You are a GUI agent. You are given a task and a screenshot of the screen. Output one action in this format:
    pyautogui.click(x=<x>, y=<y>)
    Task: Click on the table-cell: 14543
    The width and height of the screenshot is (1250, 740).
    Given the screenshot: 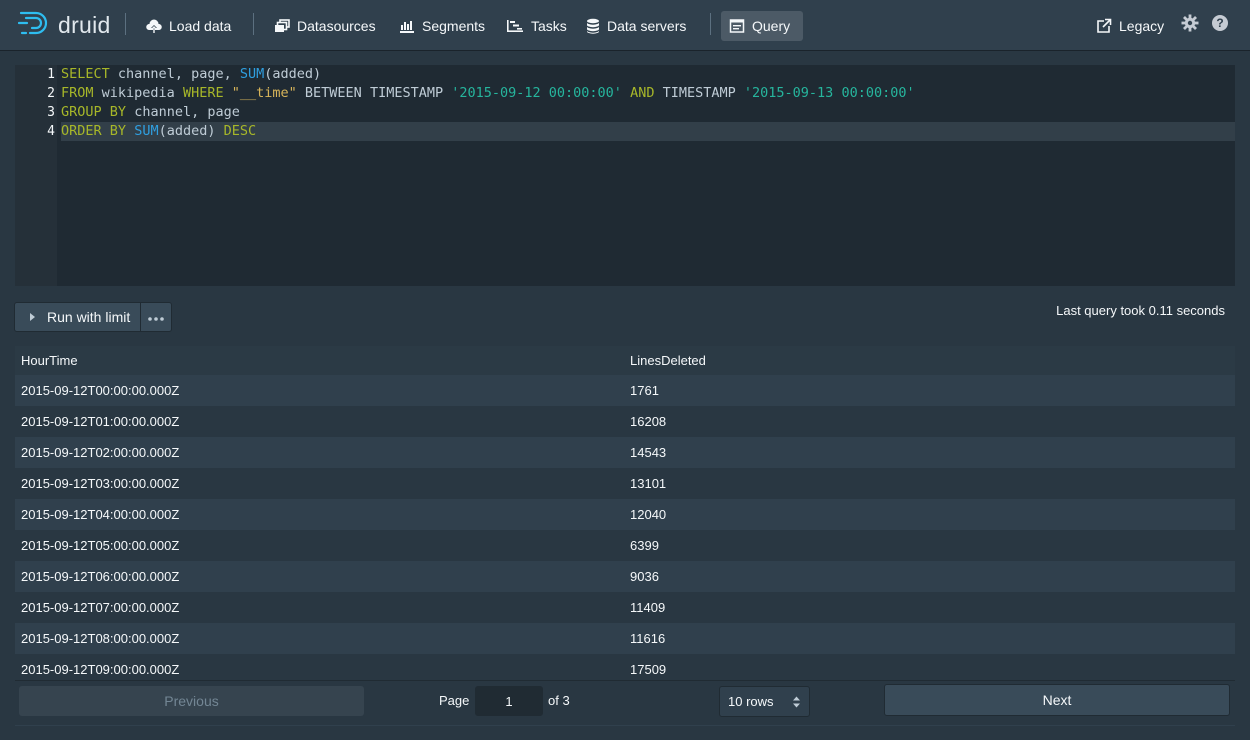 What is the action you would take?
    pyautogui.click(x=648, y=452)
    